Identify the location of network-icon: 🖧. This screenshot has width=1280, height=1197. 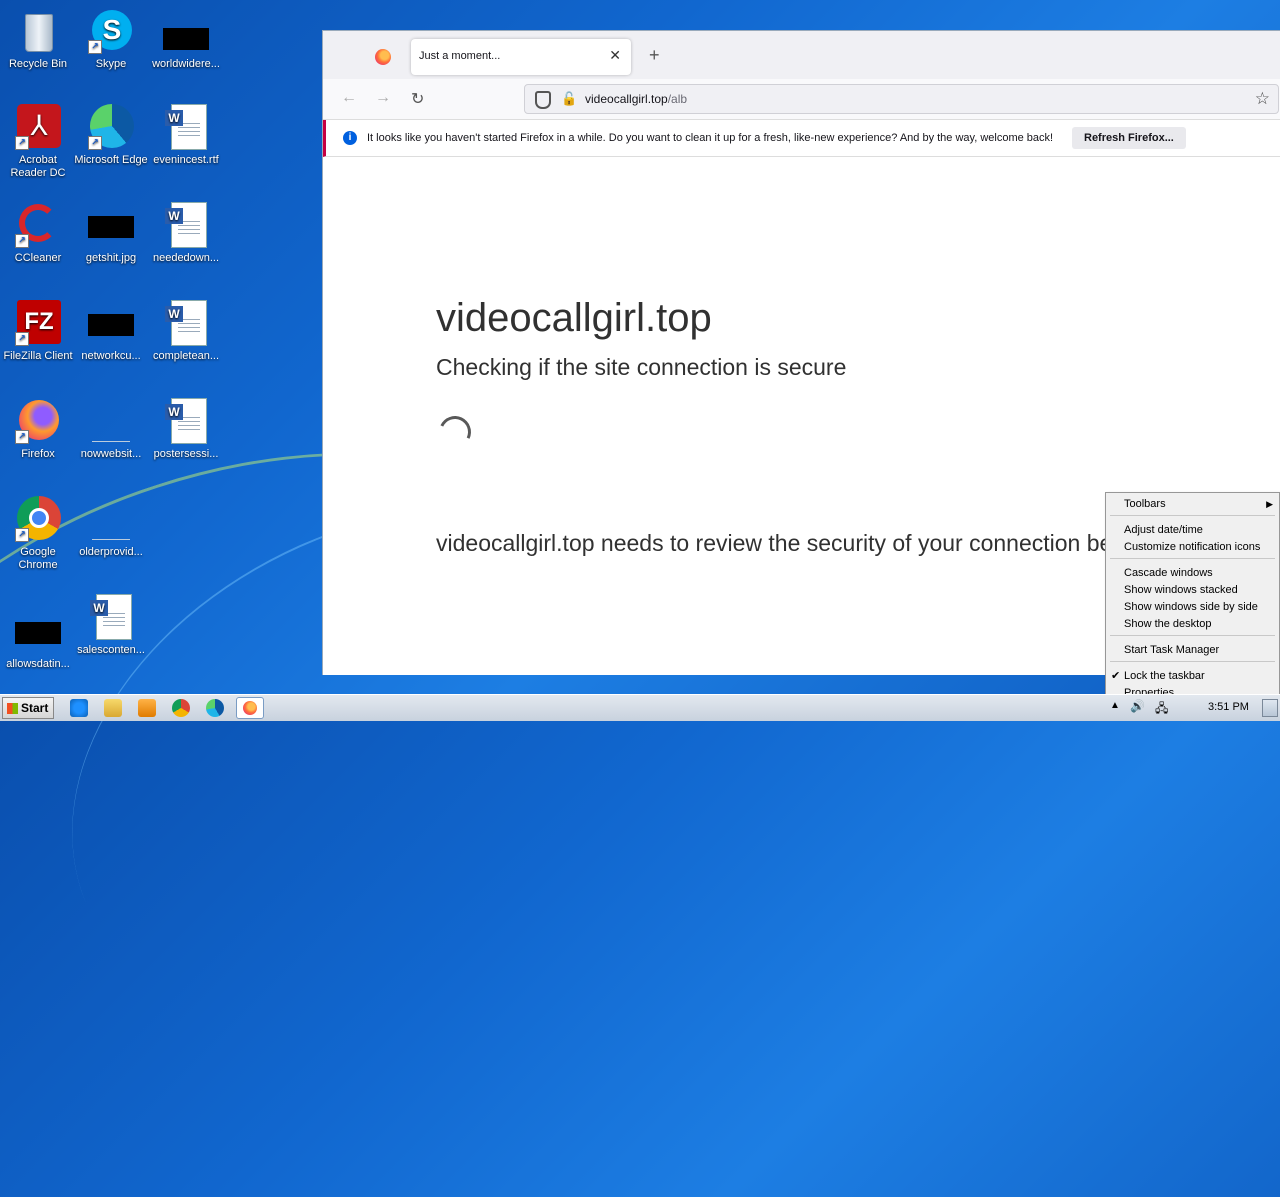
(1161, 709).